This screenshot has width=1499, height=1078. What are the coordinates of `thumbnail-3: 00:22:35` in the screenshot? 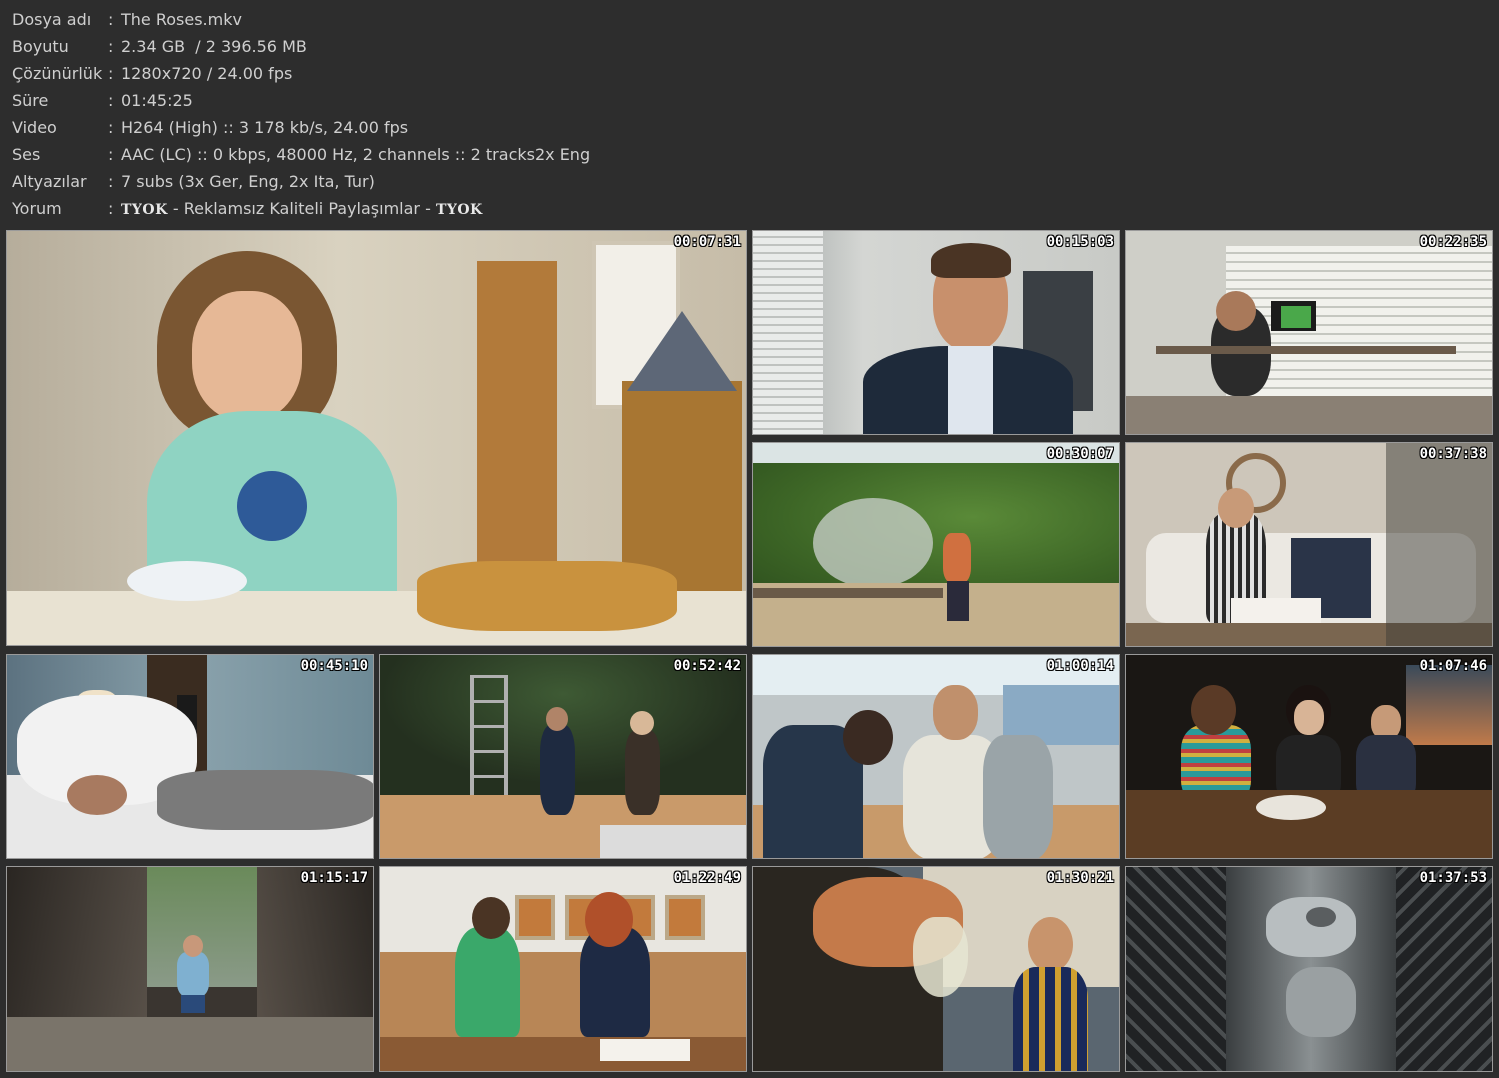 It's located at (1309, 332).